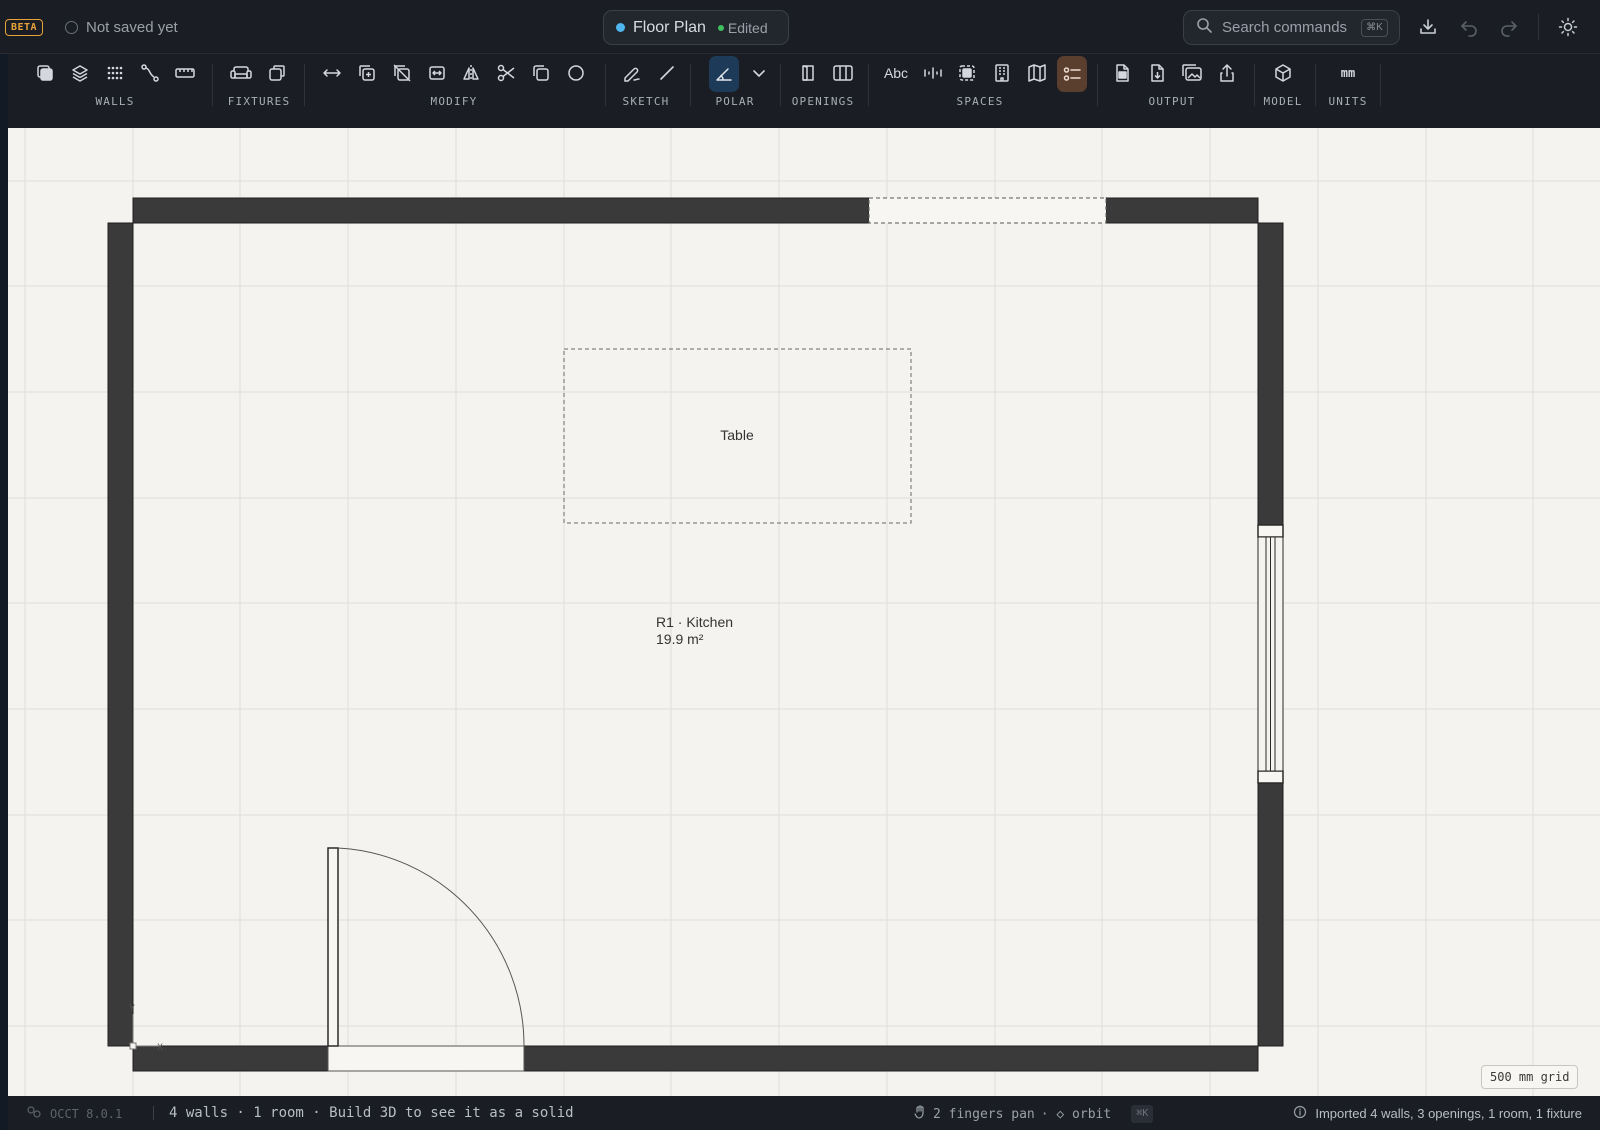 The height and width of the screenshot is (1130, 1600). I want to click on room-list-icon, so click(1072, 74).